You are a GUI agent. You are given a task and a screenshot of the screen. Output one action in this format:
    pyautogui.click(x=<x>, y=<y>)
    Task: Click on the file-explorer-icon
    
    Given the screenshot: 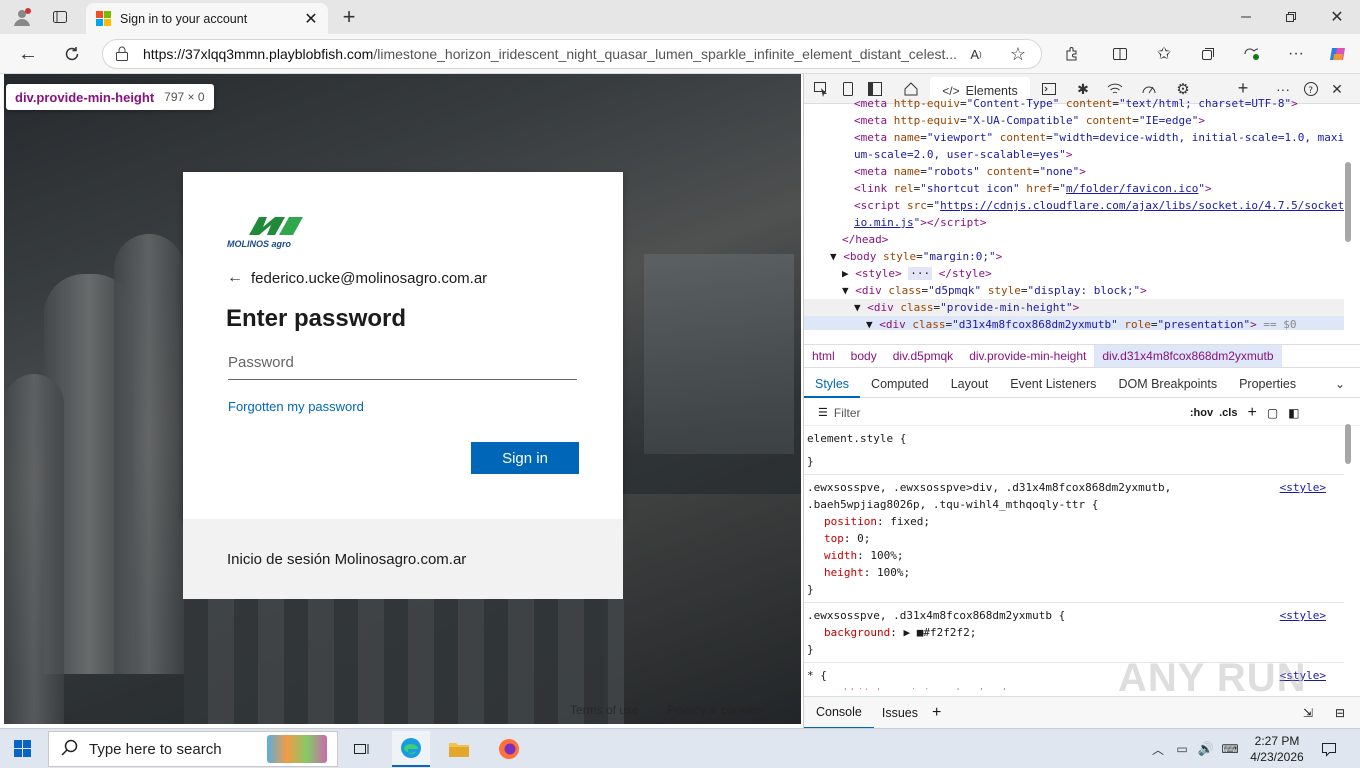 What is the action you would take?
    pyautogui.click(x=459, y=749)
    